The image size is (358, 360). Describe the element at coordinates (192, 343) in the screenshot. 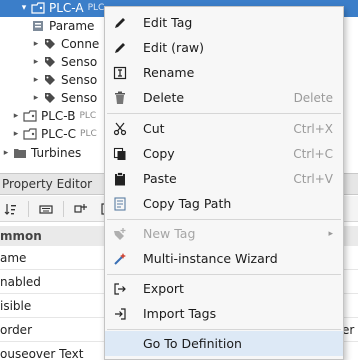

I see `menu-item-label: Go To Definition` at that location.